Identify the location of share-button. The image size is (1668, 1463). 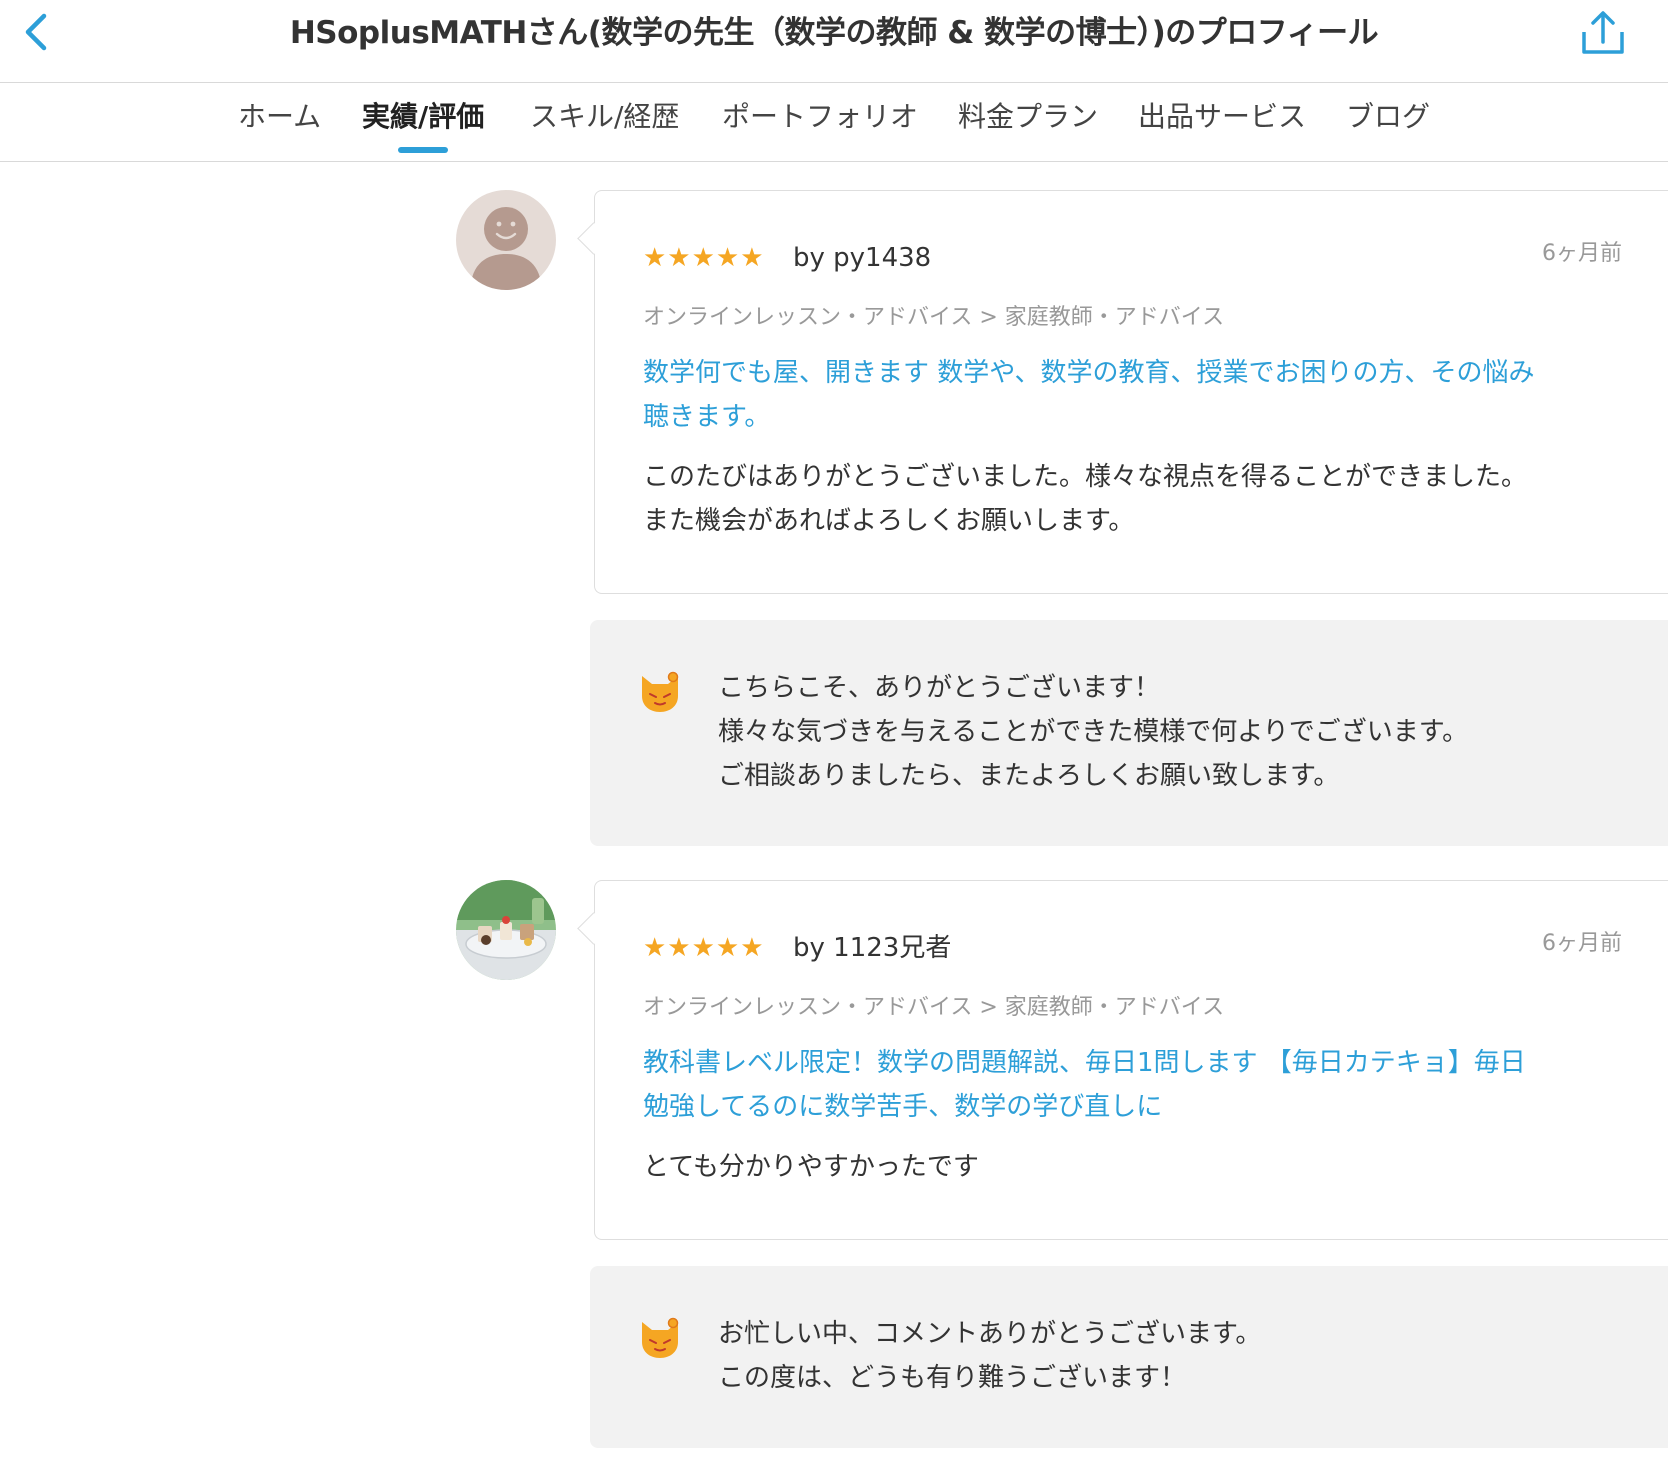
(1603, 33).